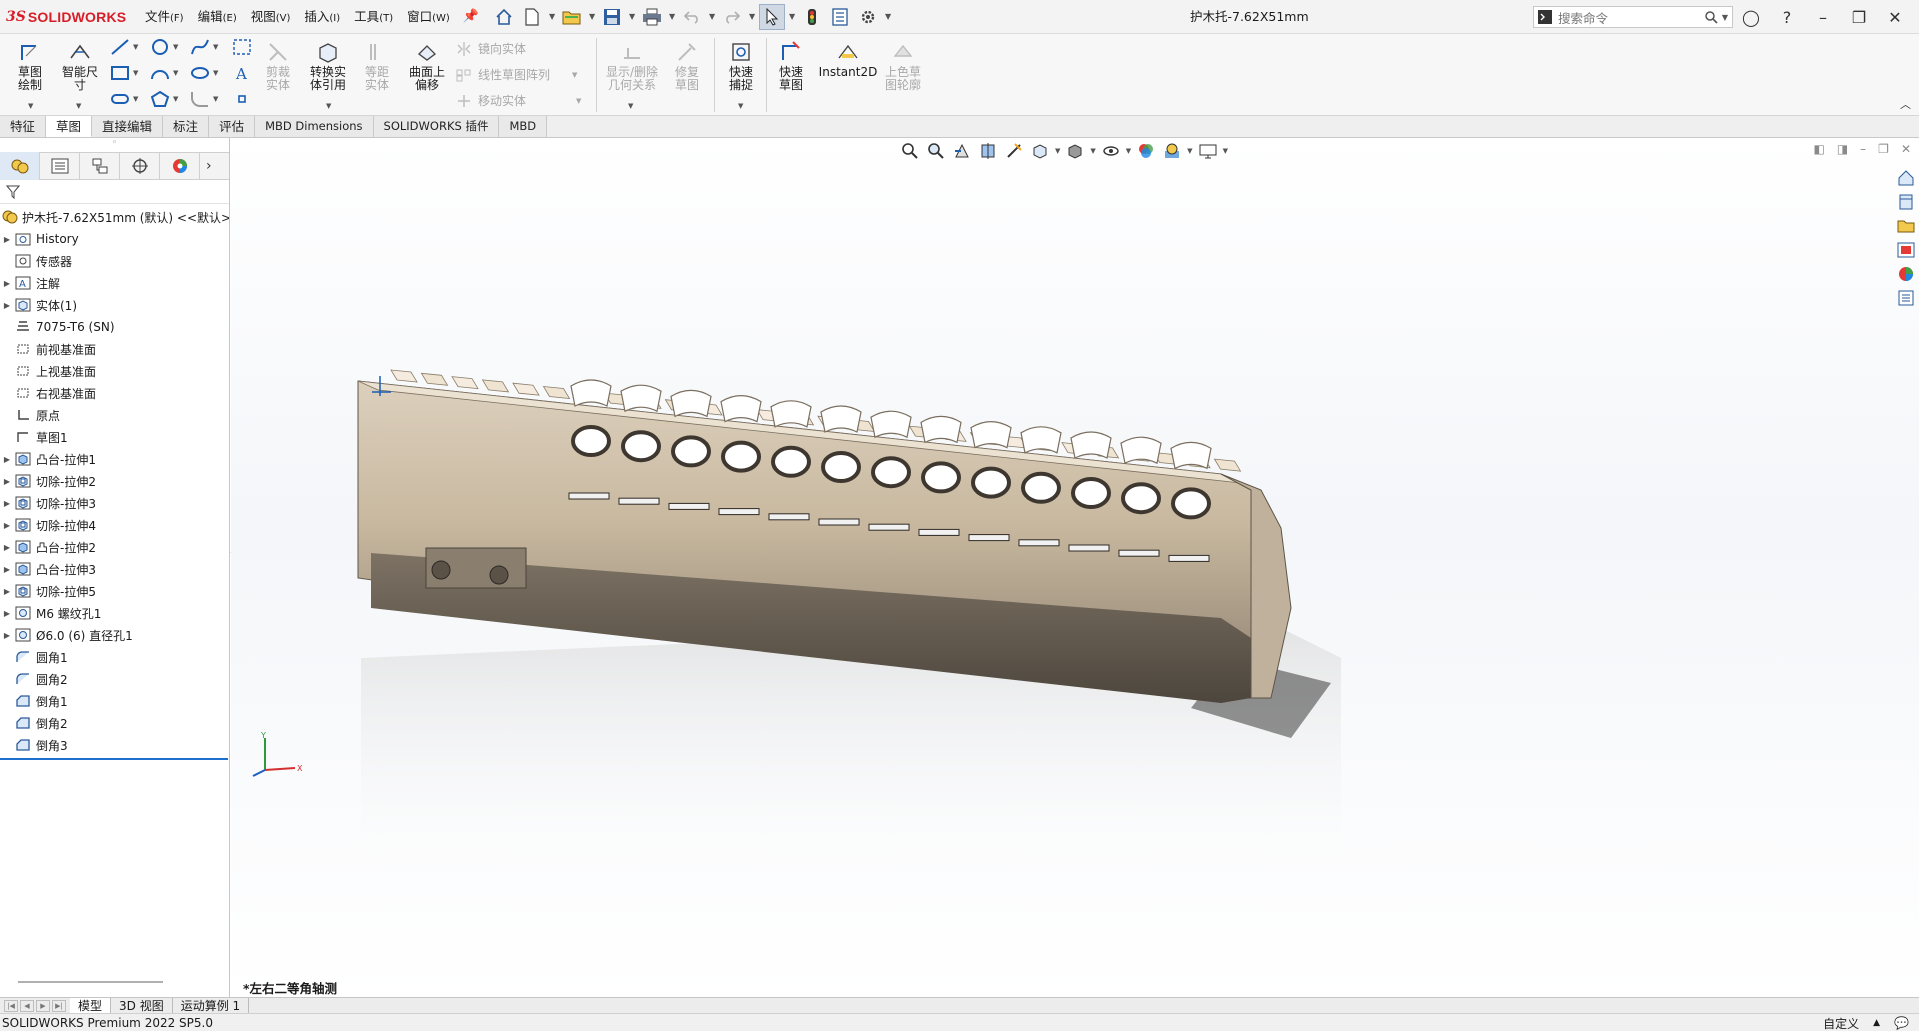 The width and height of the screenshot is (1919, 1031). What do you see at coordinates (135, 47) in the screenshot?
I see `line-dropdown-icon: ▼` at bounding box center [135, 47].